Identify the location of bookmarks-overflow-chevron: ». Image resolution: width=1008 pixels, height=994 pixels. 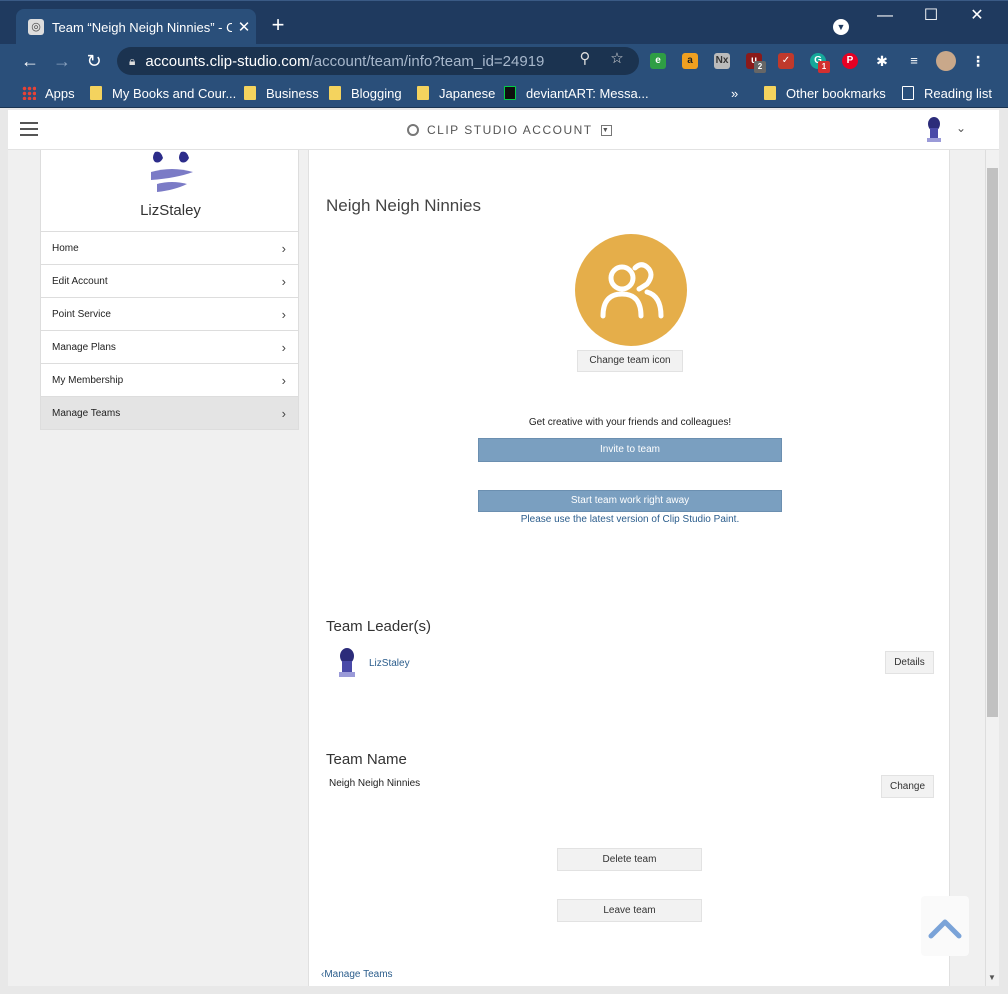
(734, 93).